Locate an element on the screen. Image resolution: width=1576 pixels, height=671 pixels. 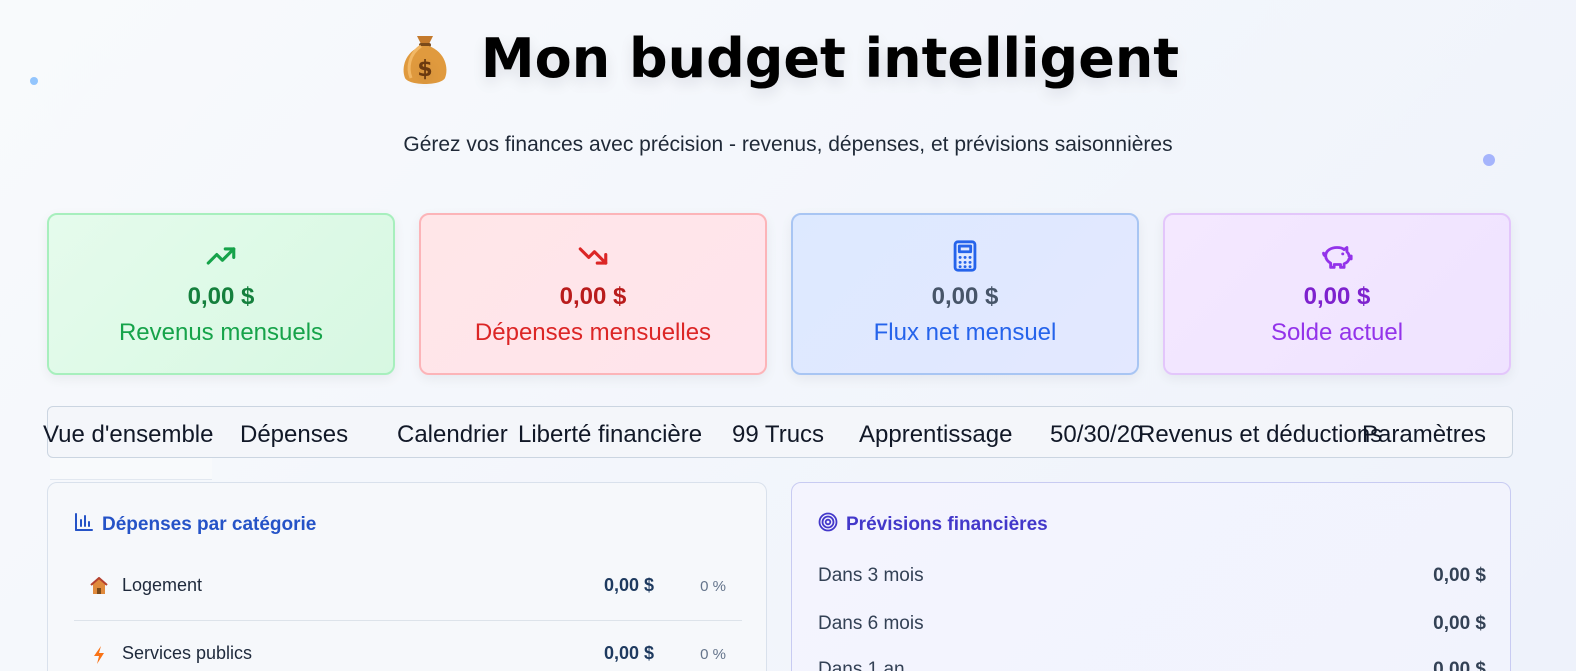
card-current-balance: 0,00 $ Solde actuel is located at coordinates (1337, 294).